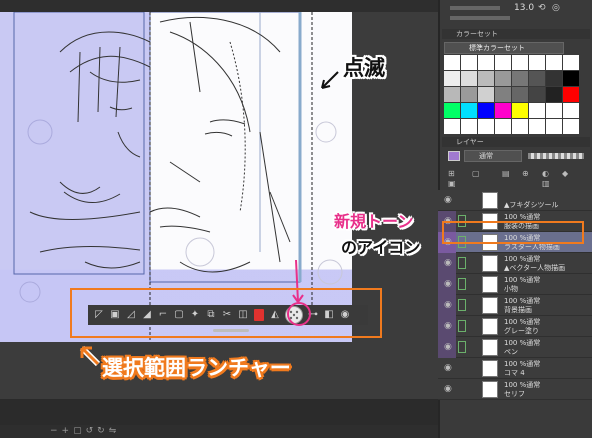  Describe the element at coordinates (101, 431) in the screenshot. I see `rotate-right-icon: ↻` at that location.